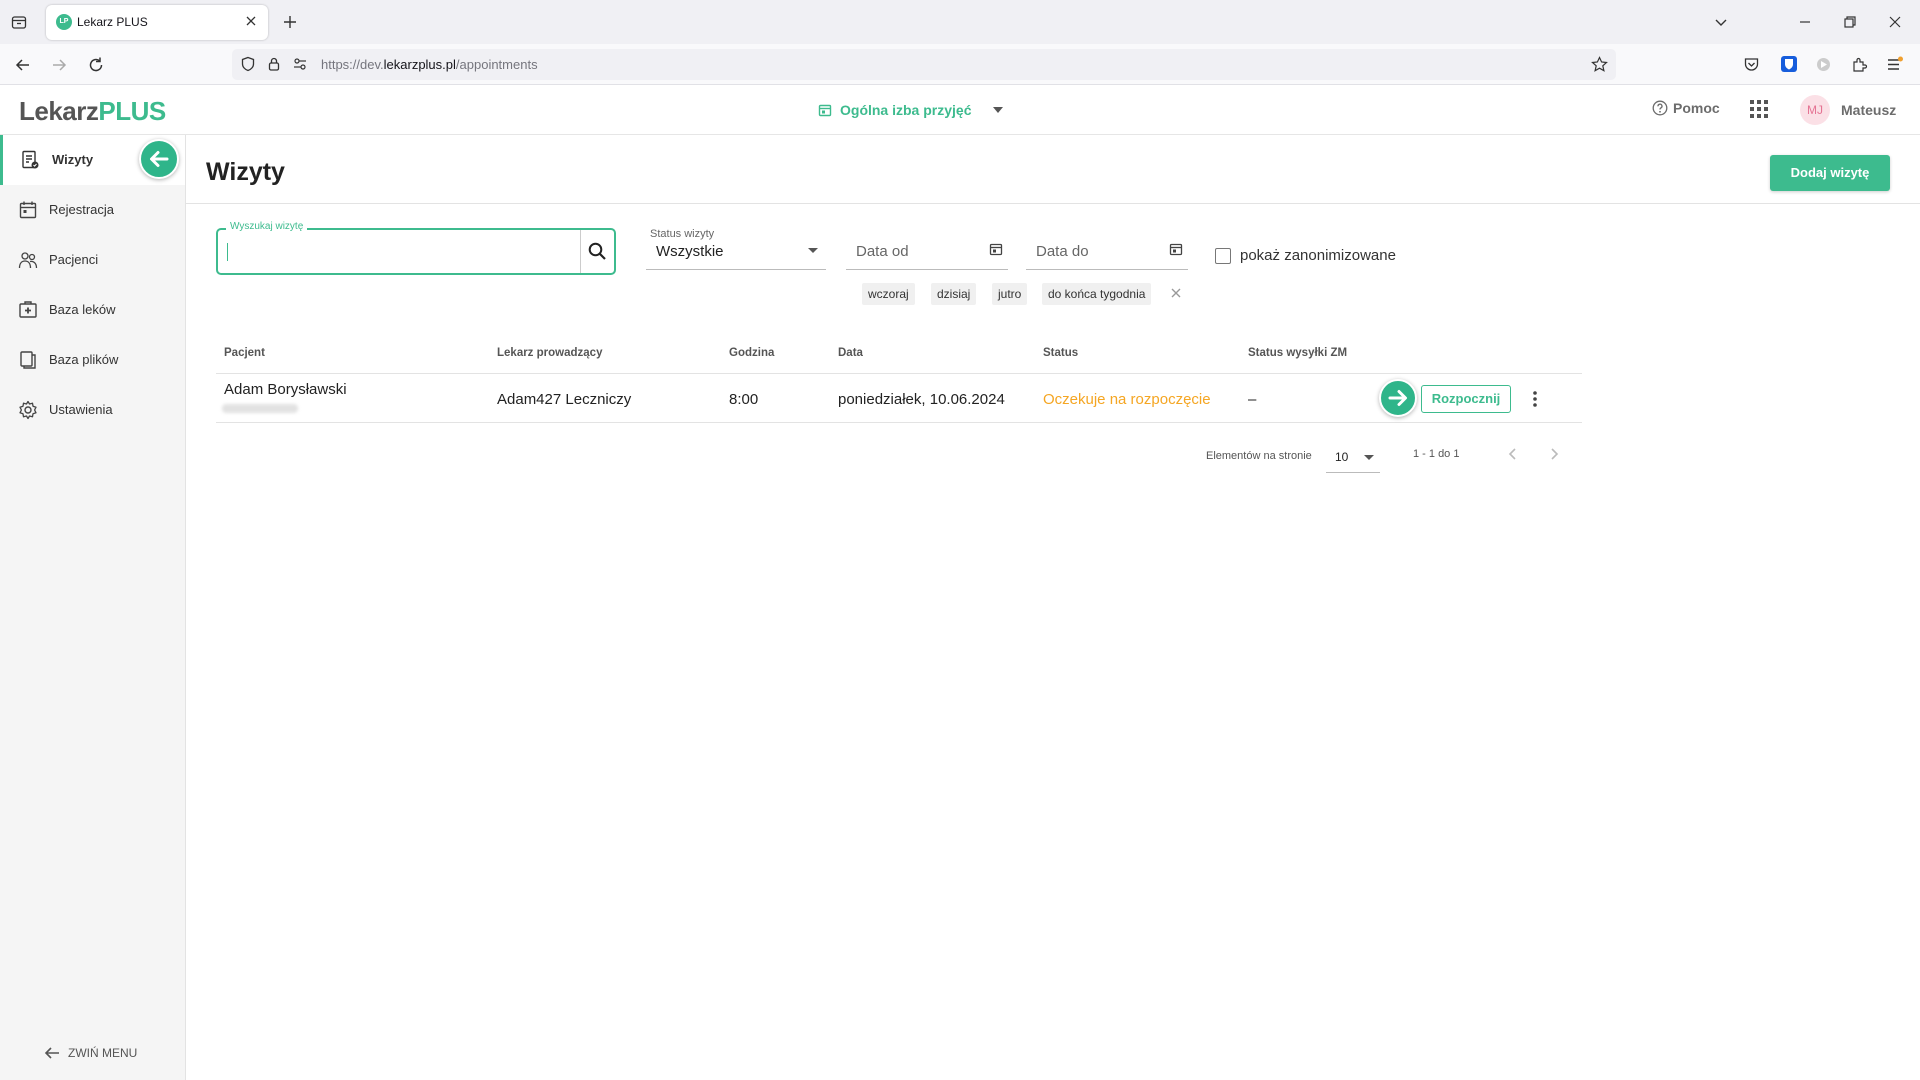 Image resolution: width=1920 pixels, height=1080 pixels. What do you see at coordinates (1535, 399) in the screenshot?
I see `more-options-icon` at bounding box center [1535, 399].